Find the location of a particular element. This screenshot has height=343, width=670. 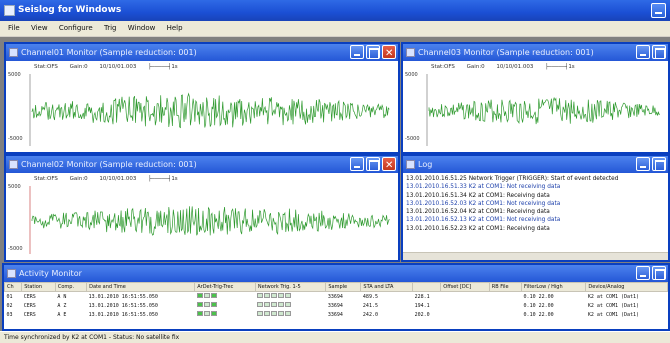

column-header: Network Trig. 1-5 is located at coordinates (290, 287).